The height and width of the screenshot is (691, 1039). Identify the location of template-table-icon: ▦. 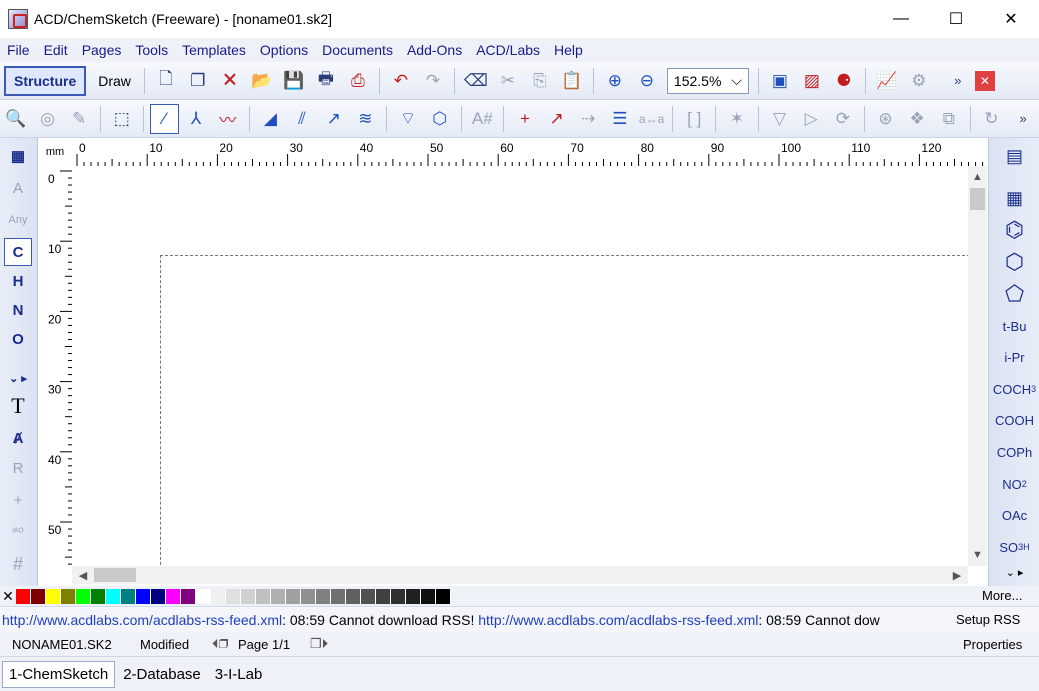
(1014, 198).